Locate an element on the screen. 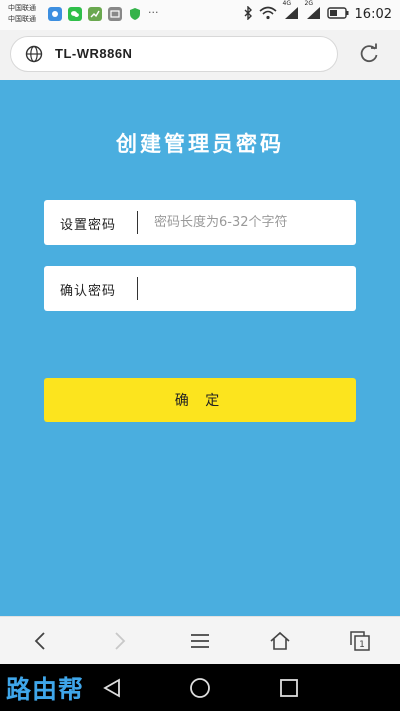 This screenshot has width=400, height=711. status-bar: 中国联通 中国联通 ··· 4G 2G 16:02 is located at coordinates (200, 15).